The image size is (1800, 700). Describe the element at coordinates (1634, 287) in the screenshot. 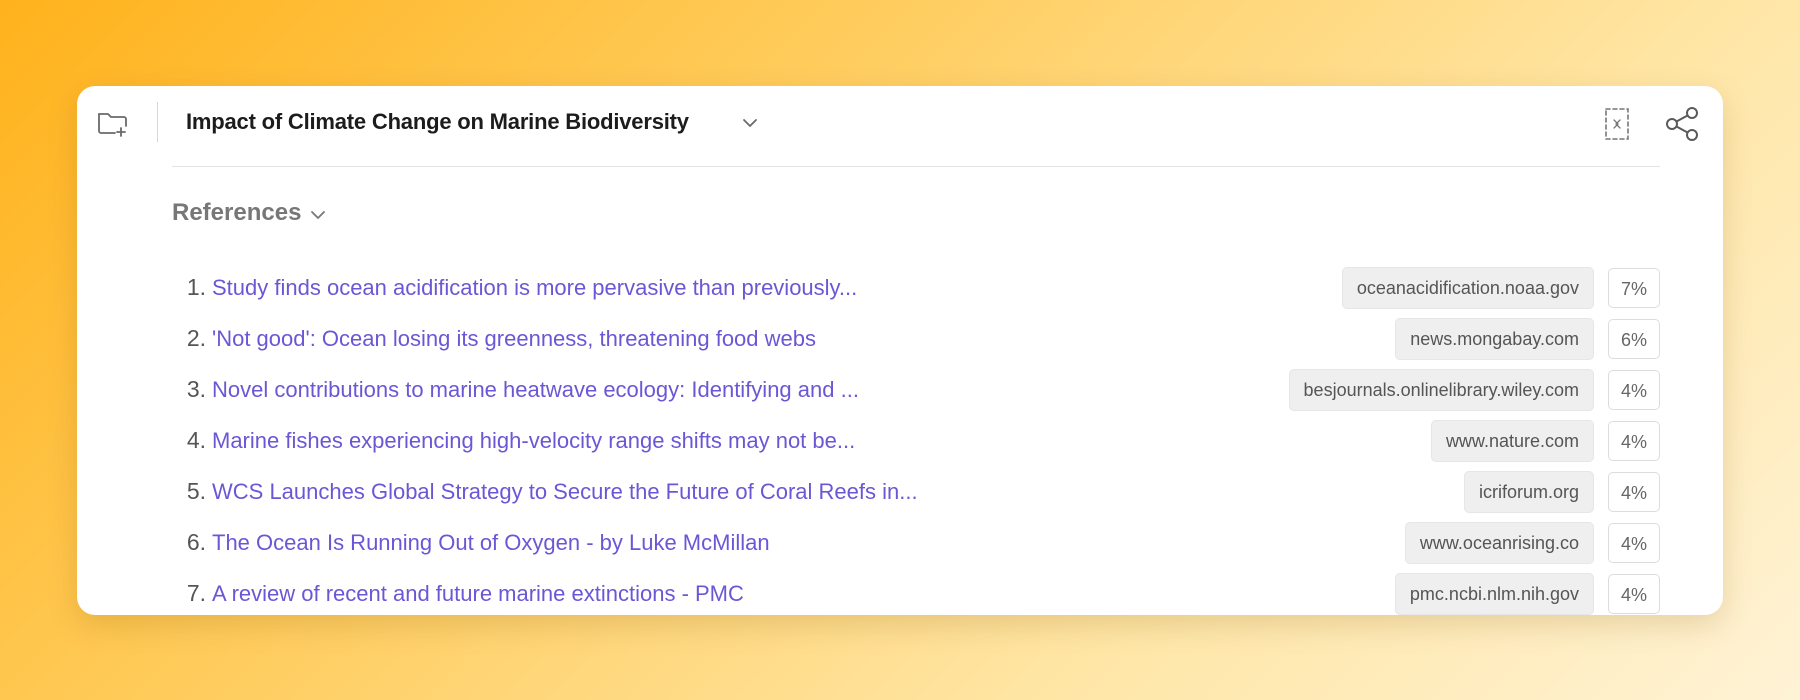

I see `relevance-percent: 7%` at that location.